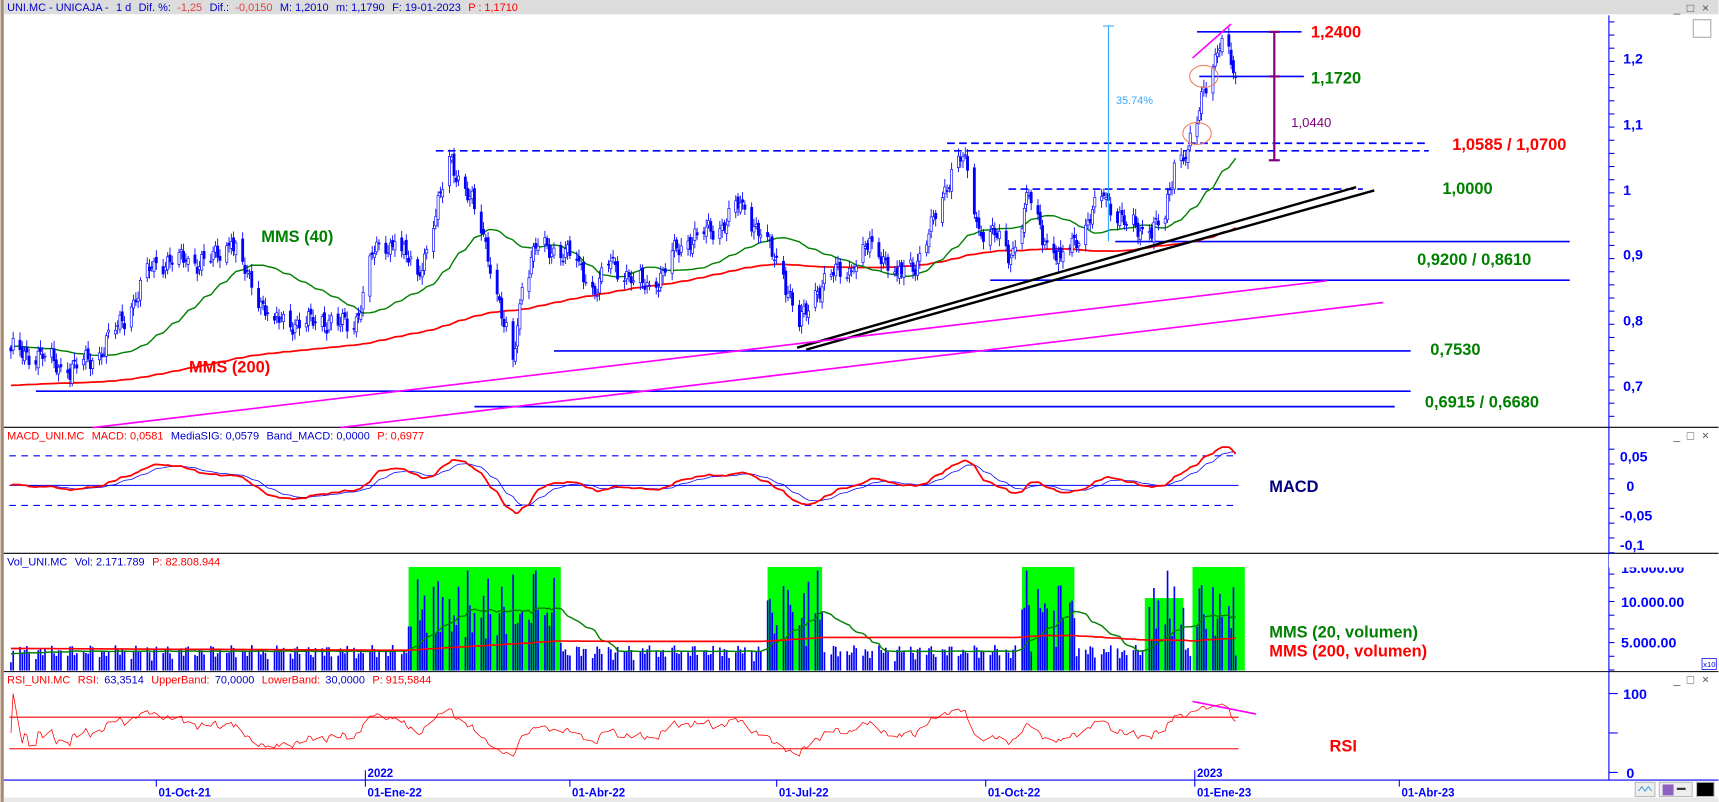 This screenshot has width=1719, height=802. Describe the element at coordinates (2, 401) in the screenshot. I see `left-edge` at that location.